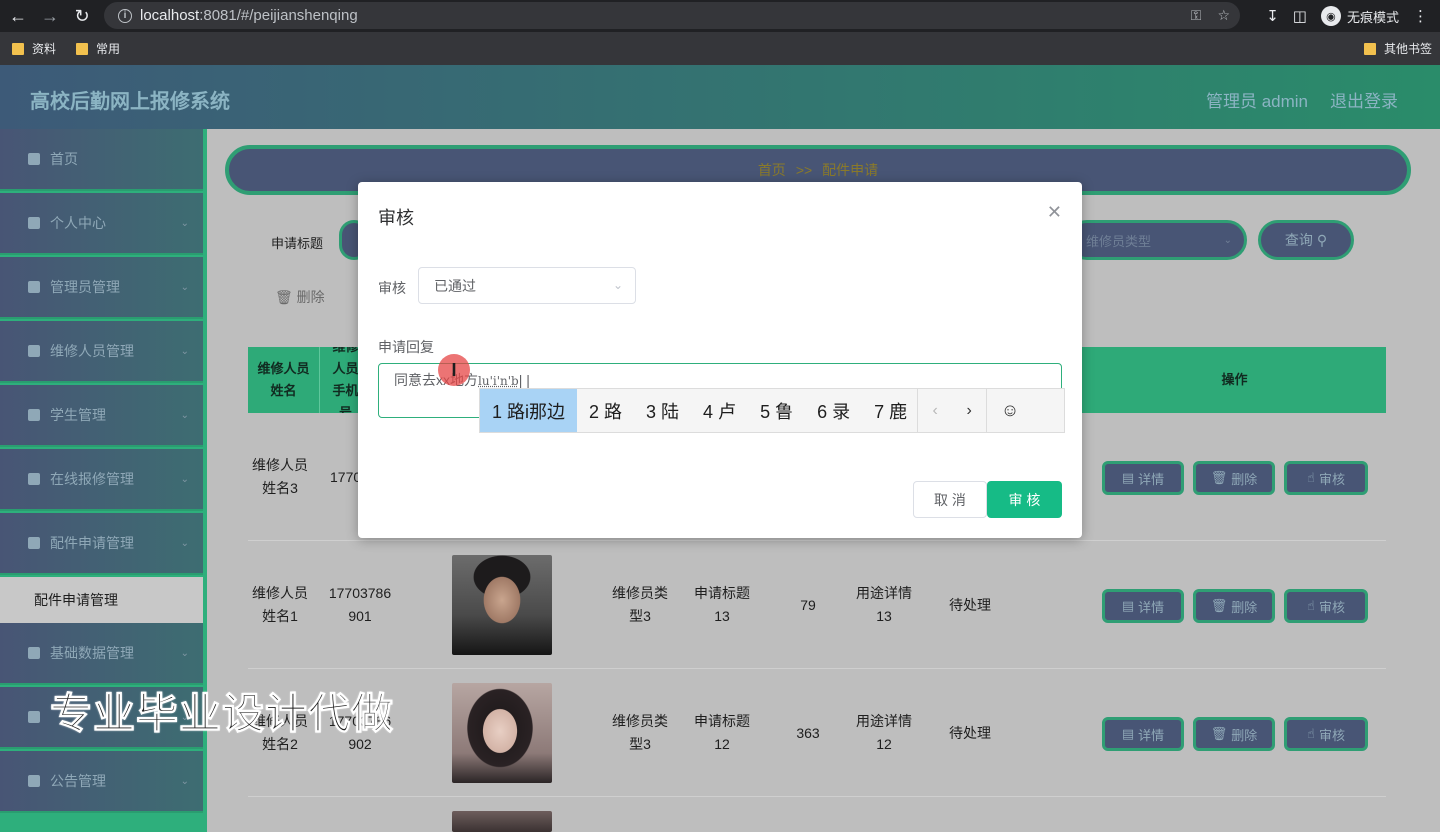  Describe the element at coordinates (1024, 499) in the screenshot. I see `confirm-review-button: 审 核` at that location.